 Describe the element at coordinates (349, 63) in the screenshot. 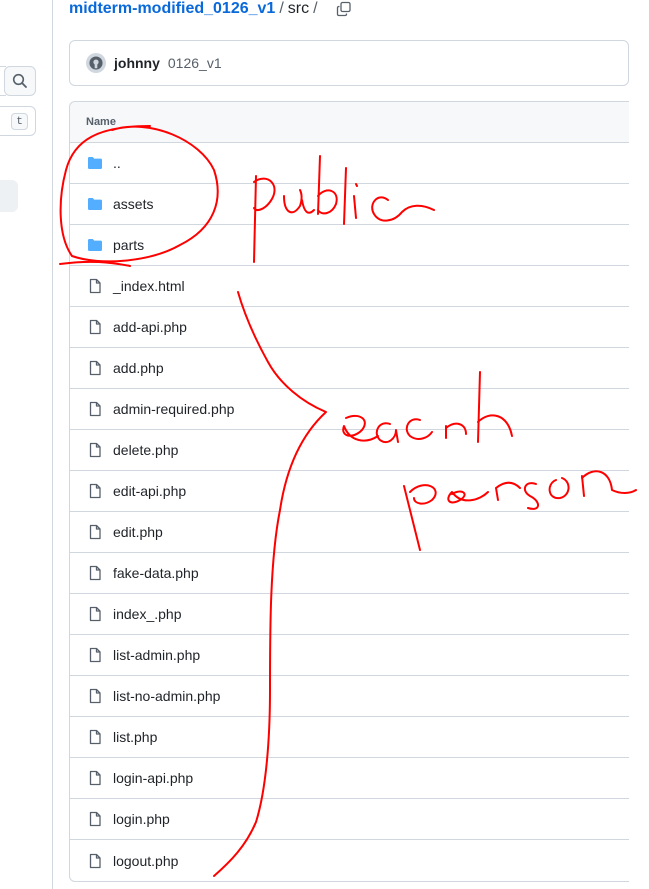

I see `latest-commit-box: johnny 0126_v1` at that location.